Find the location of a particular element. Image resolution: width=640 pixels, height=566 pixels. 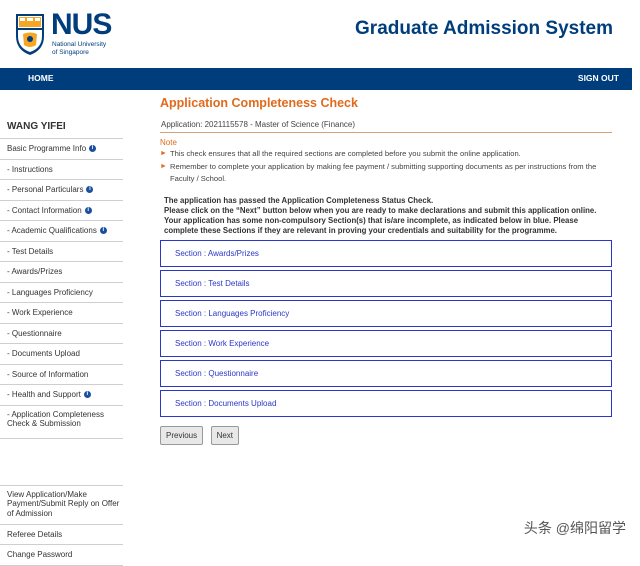

sidebar-item-instructions: - Instructions is located at coordinates (61, 170).